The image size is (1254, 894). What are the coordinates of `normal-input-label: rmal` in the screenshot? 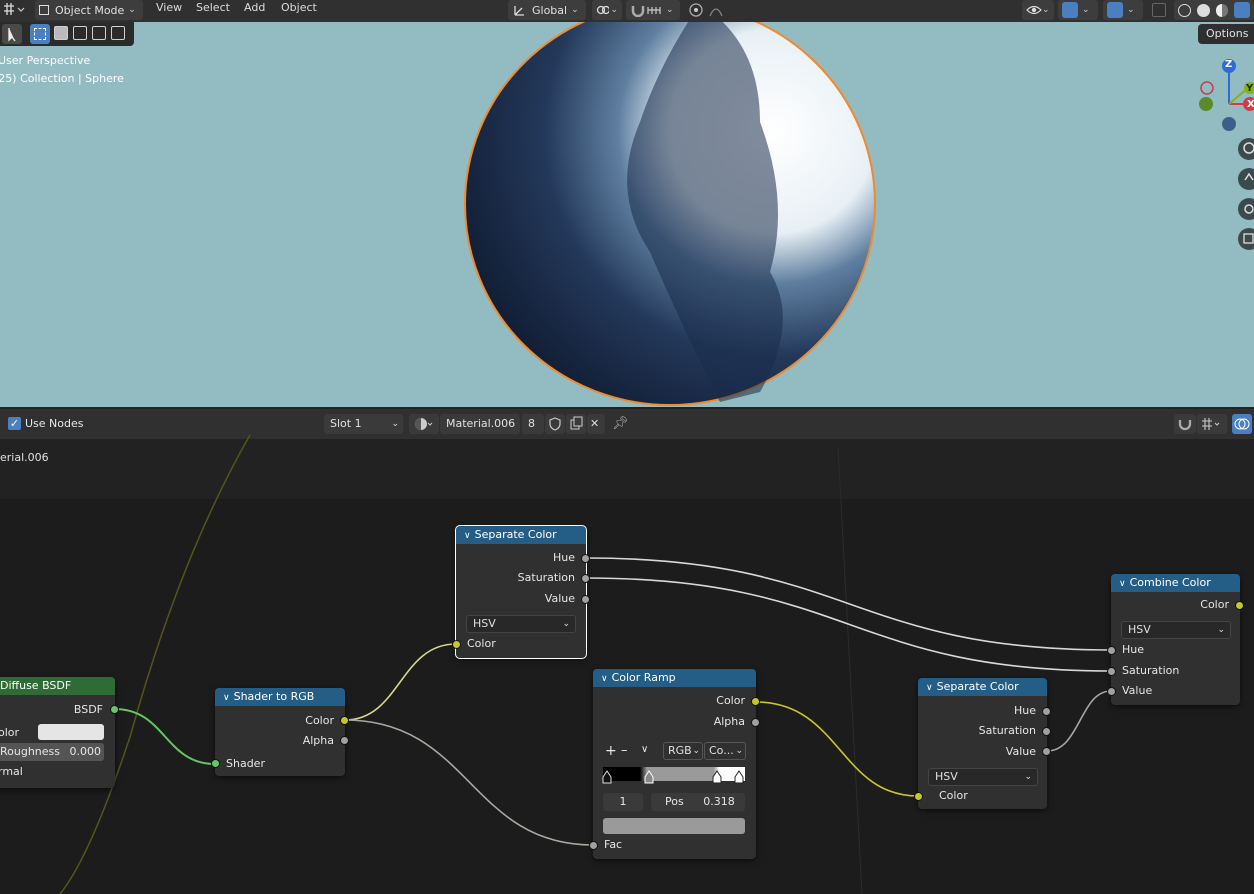 It's located at (11, 771).